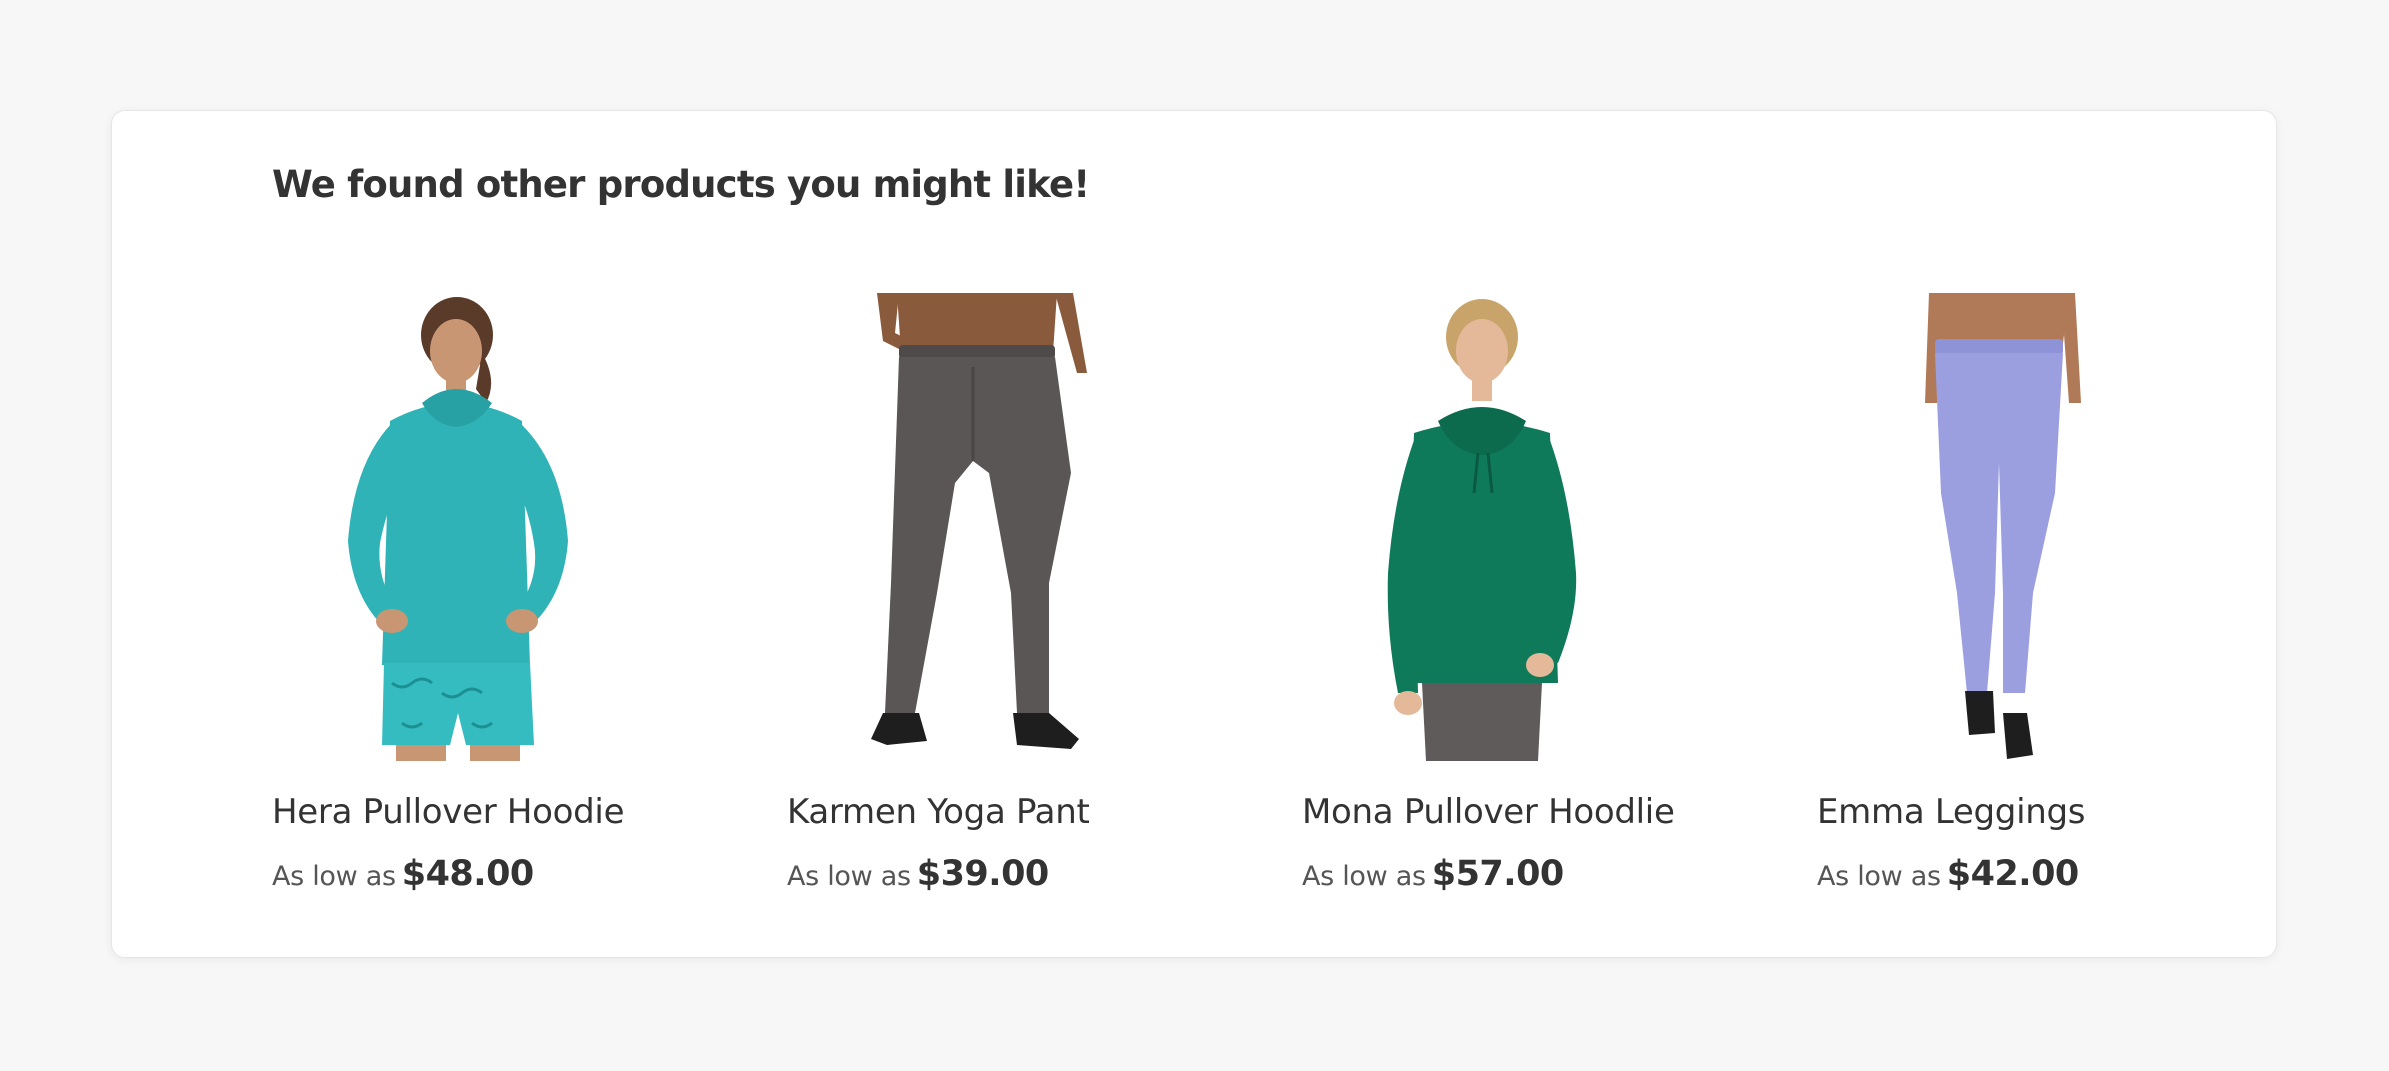 This screenshot has width=2389, height=1071. Describe the element at coordinates (681, 184) in the screenshot. I see `section-heading: We found other products you might like!` at that location.